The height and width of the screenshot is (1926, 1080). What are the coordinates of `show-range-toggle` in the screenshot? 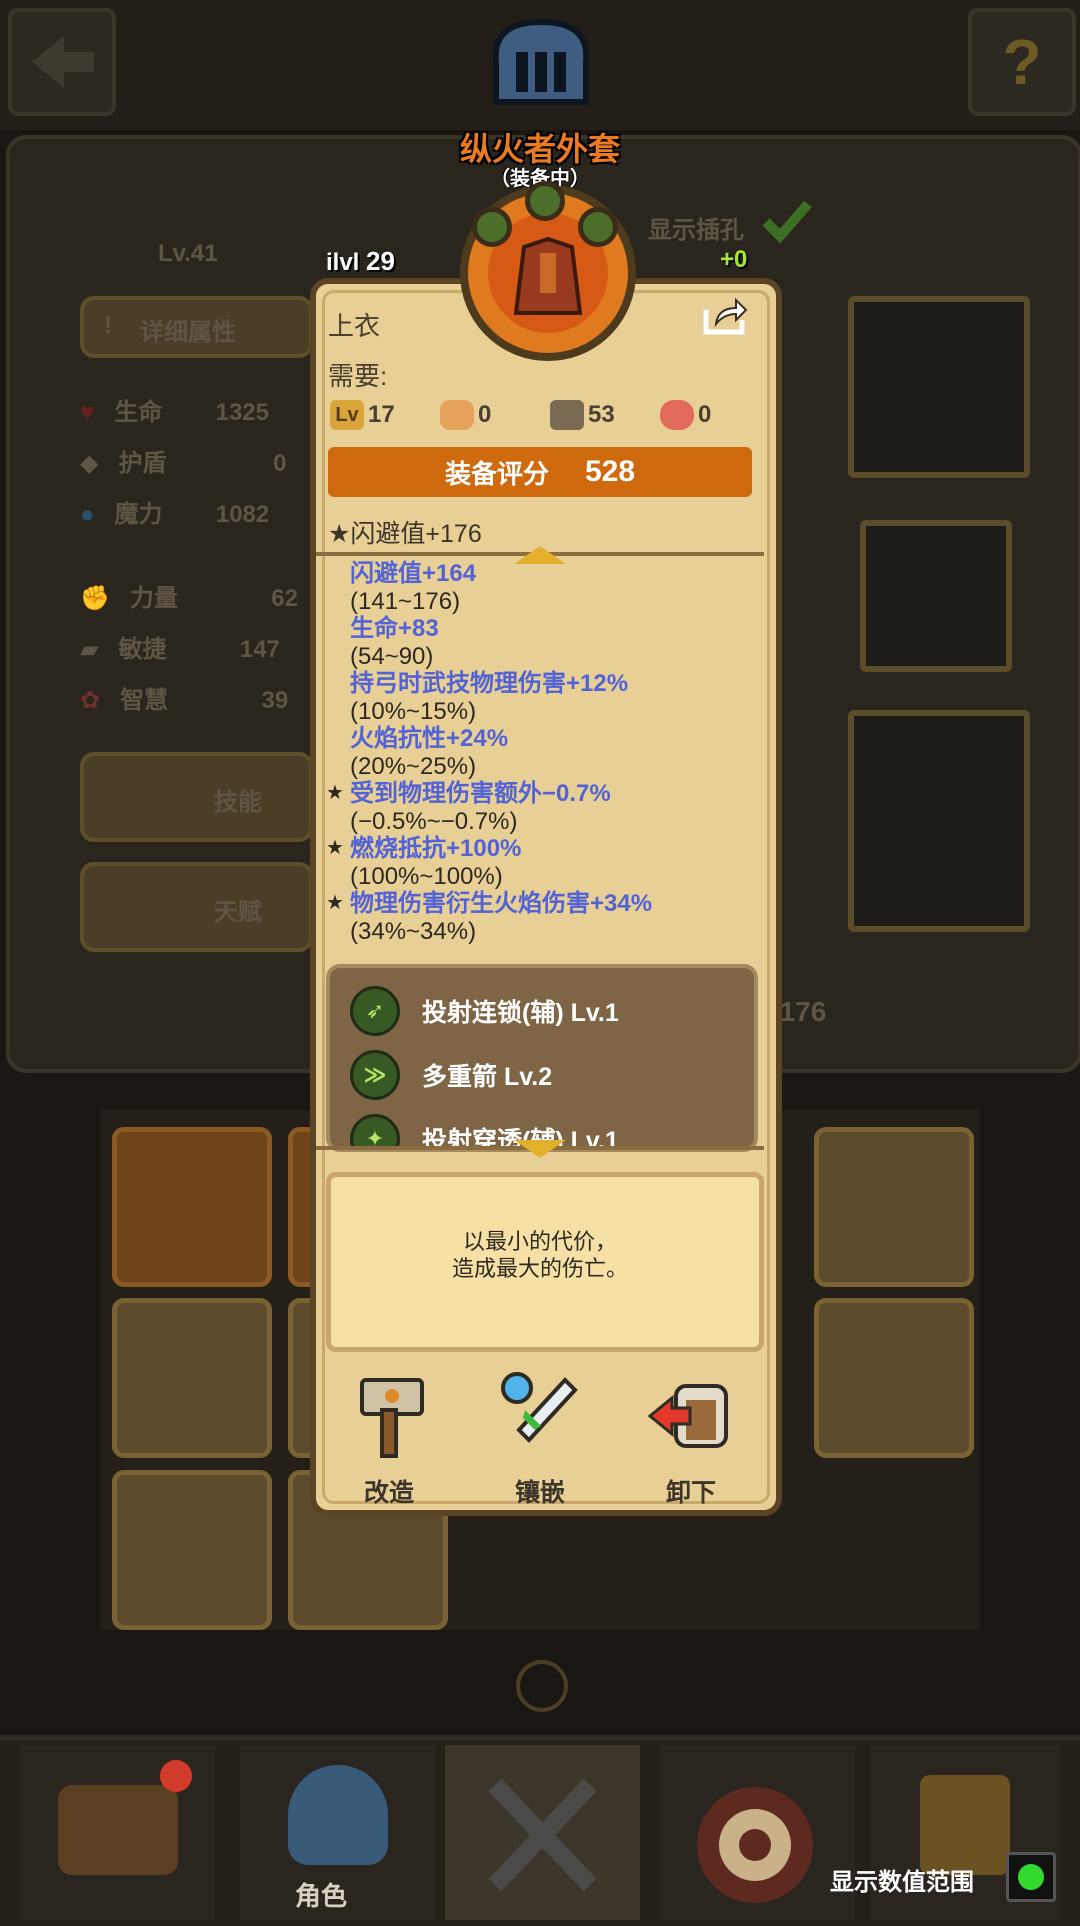 It's located at (1031, 1877).